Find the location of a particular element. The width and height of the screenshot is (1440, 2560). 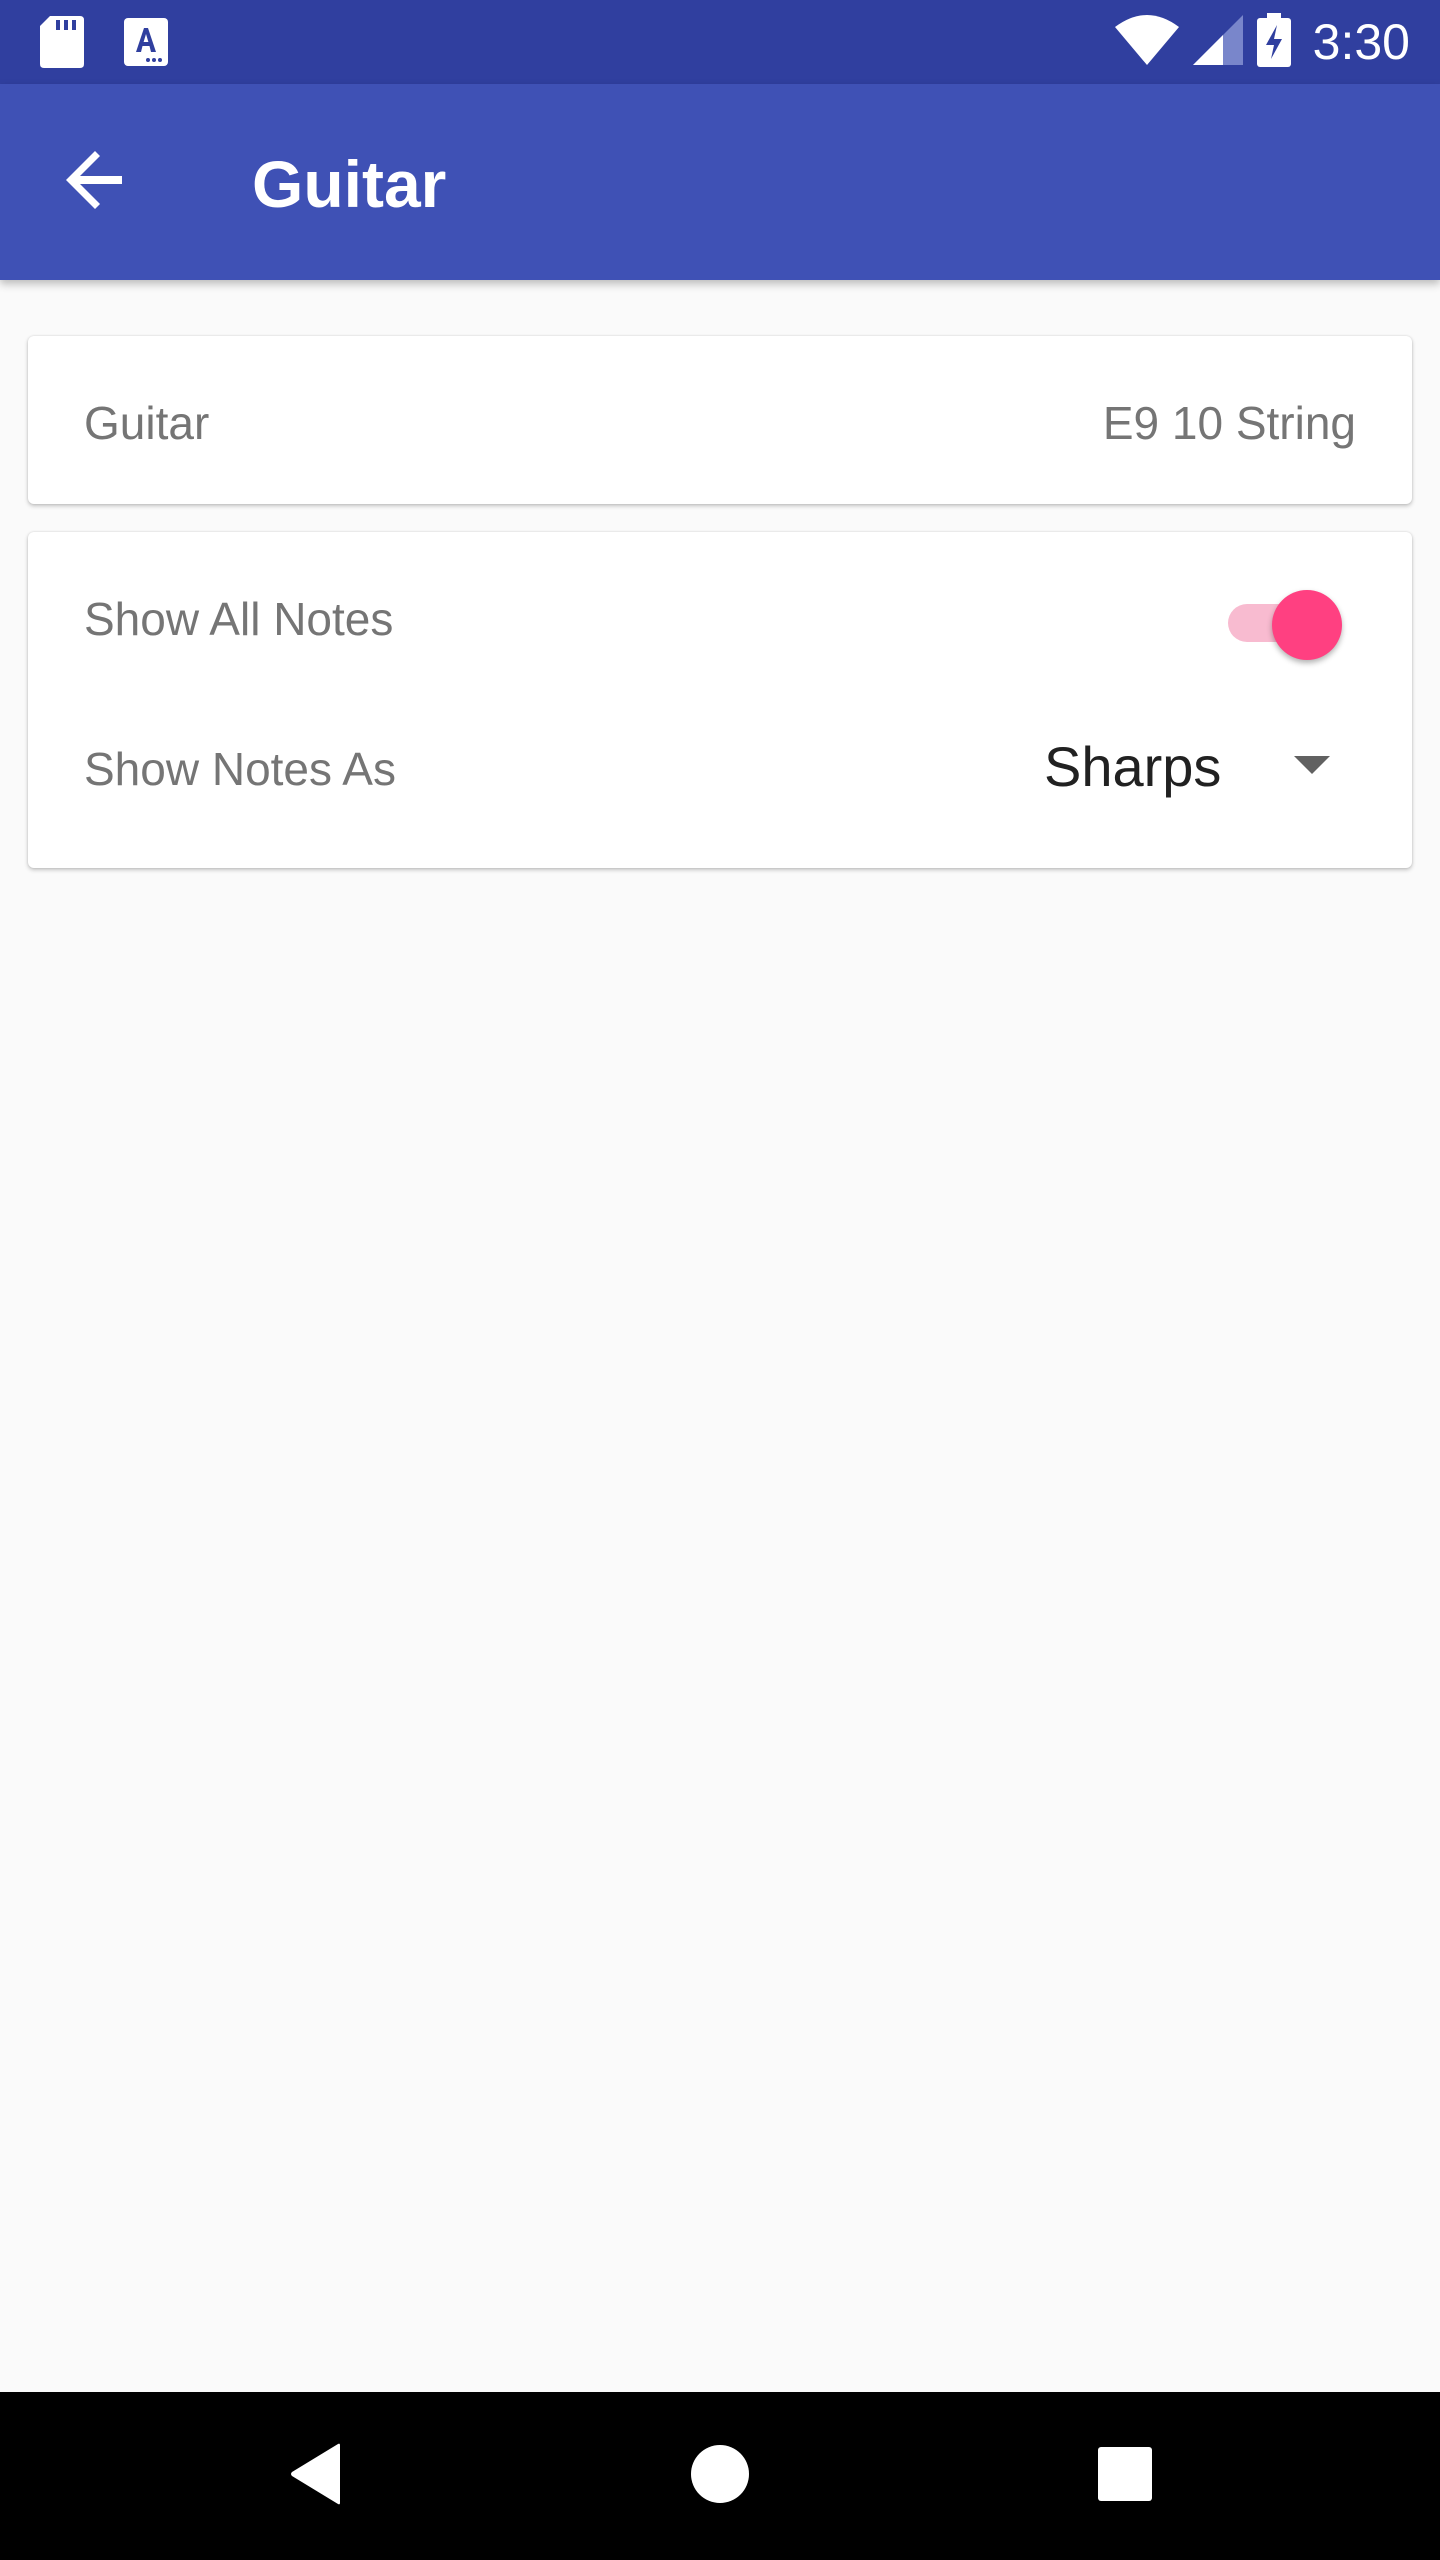

show-notes-as-label: Show Notes As is located at coordinates (240, 769).